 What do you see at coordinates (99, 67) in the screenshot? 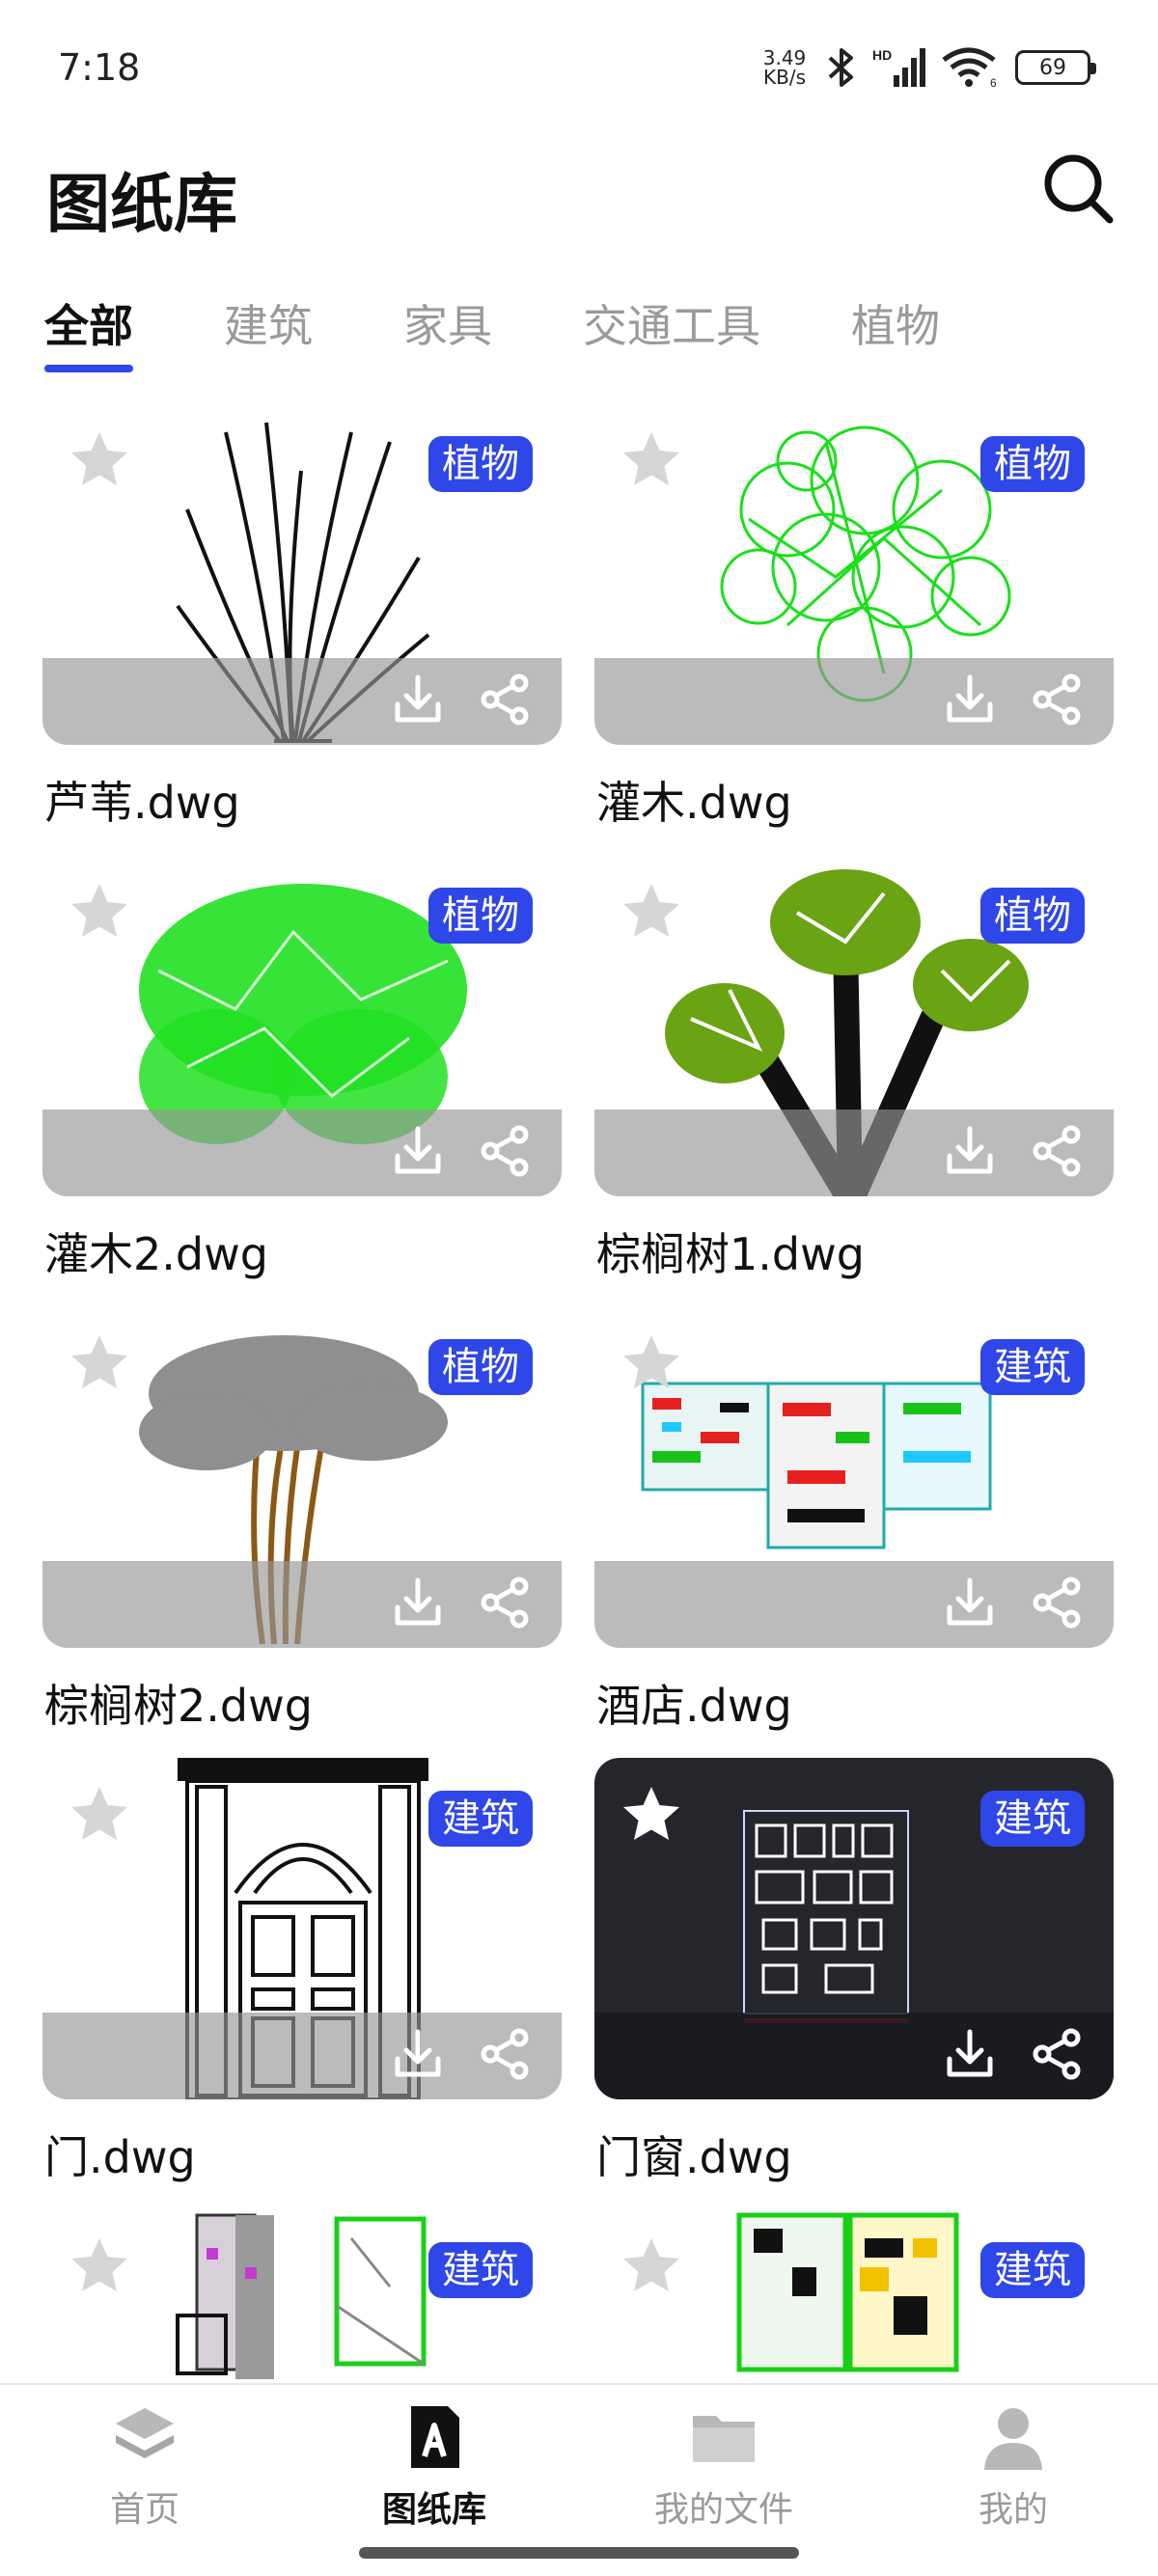
I see `status-time: 7:18` at bounding box center [99, 67].